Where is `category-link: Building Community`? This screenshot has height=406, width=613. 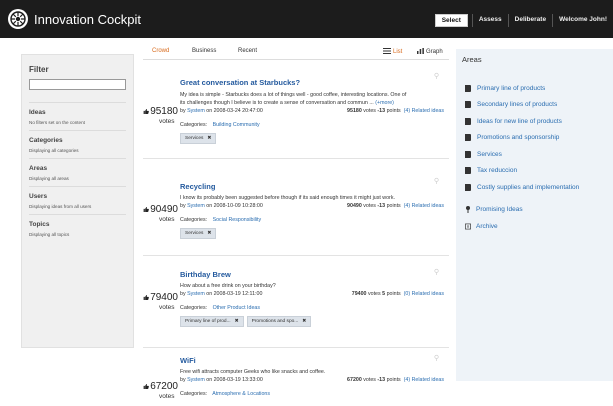 category-link: Building Community is located at coordinates (236, 125).